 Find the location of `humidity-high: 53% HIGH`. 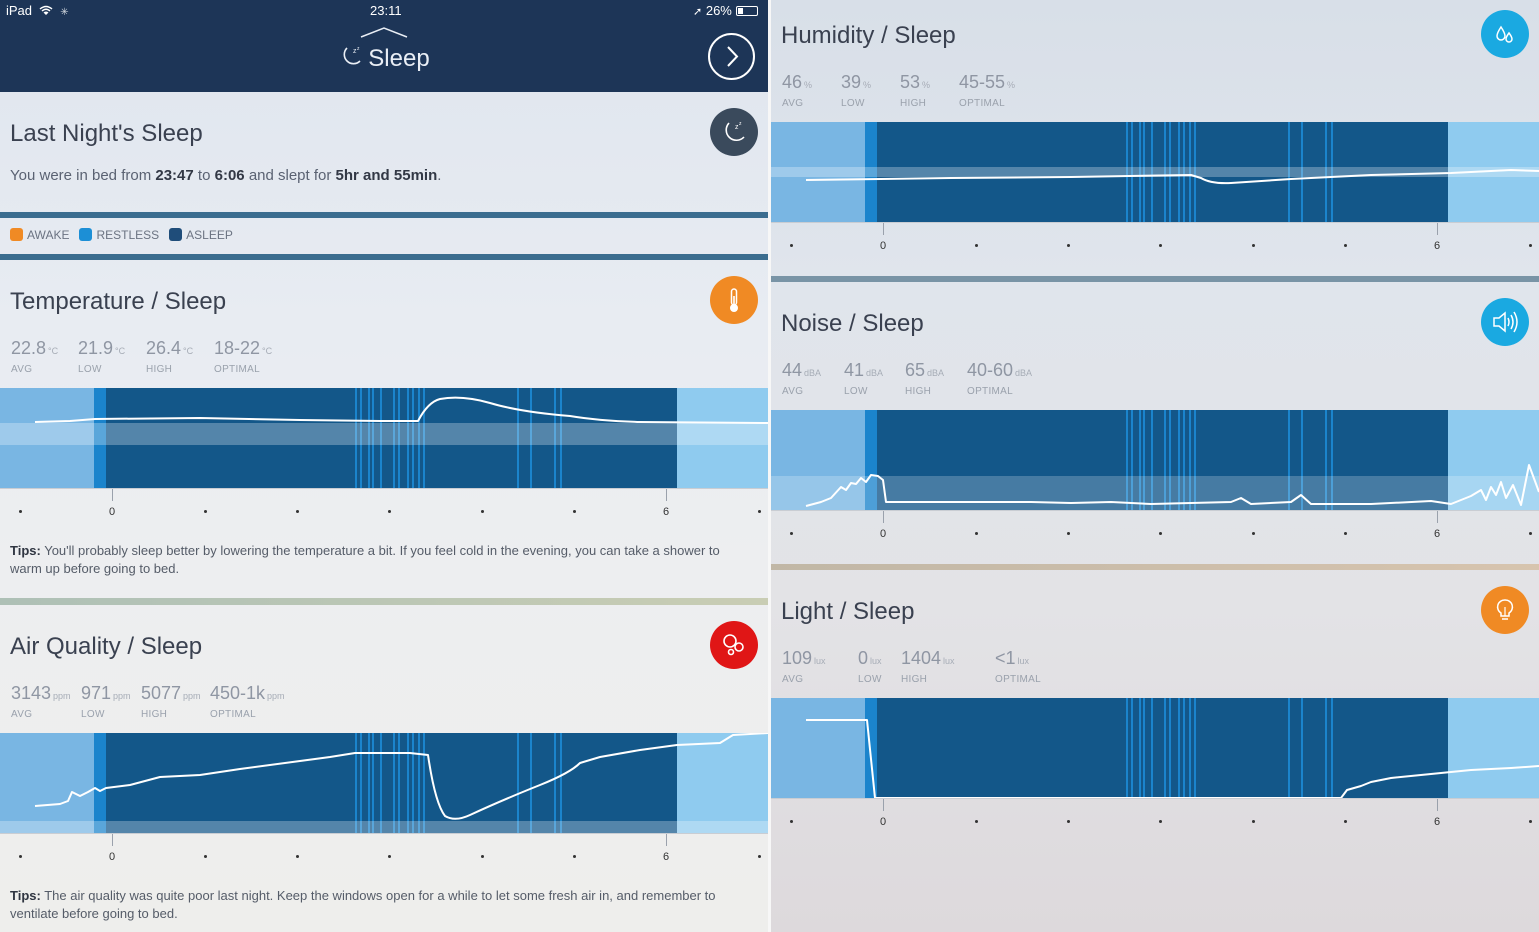

humidity-high: 53% HIGH is located at coordinates (915, 90).